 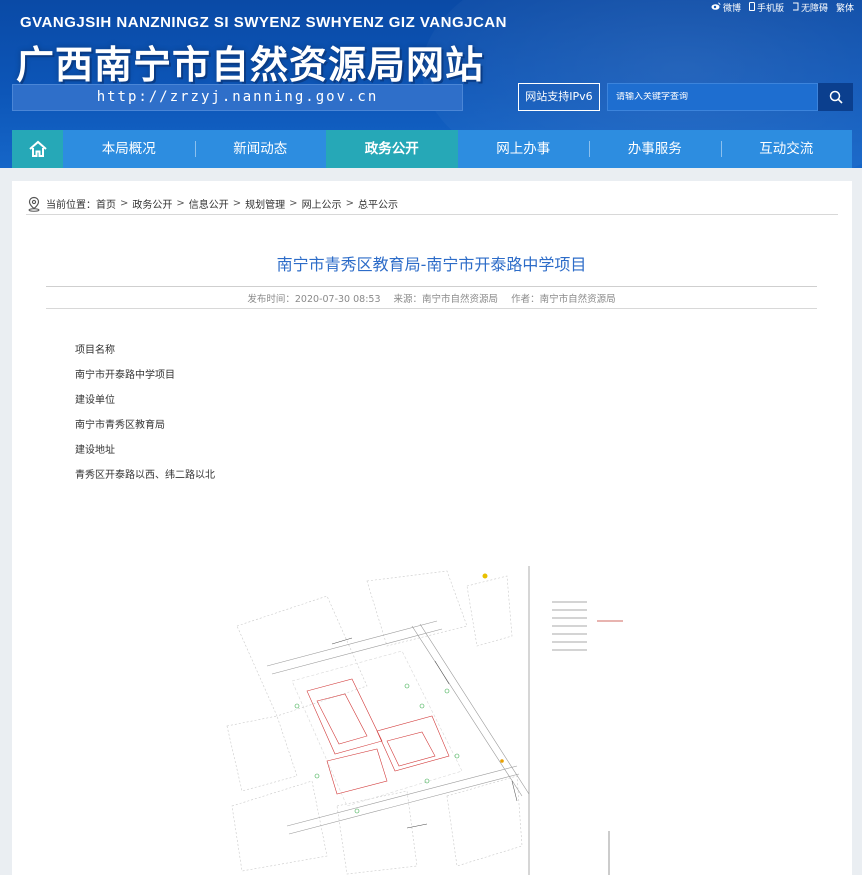 I want to click on body-line: 项目名称, so click(x=95, y=350).